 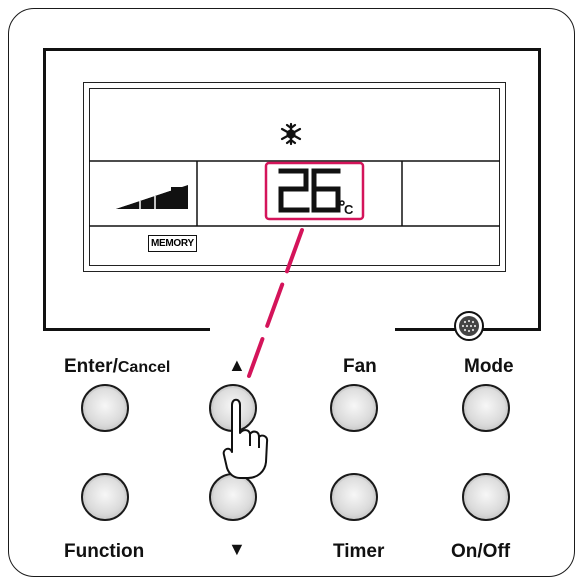 What do you see at coordinates (105, 408) in the screenshot?
I see `enter-cancel-button` at bounding box center [105, 408].